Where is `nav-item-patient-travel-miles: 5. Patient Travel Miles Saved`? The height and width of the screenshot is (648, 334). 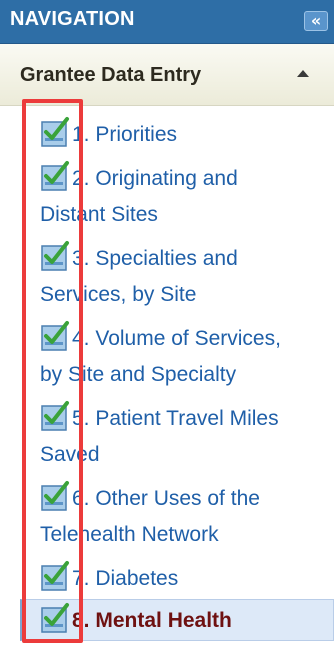
nav-item-patient-travel-miles: 5. Patient Travel Miles Saved is located at coordinates (187, 436).